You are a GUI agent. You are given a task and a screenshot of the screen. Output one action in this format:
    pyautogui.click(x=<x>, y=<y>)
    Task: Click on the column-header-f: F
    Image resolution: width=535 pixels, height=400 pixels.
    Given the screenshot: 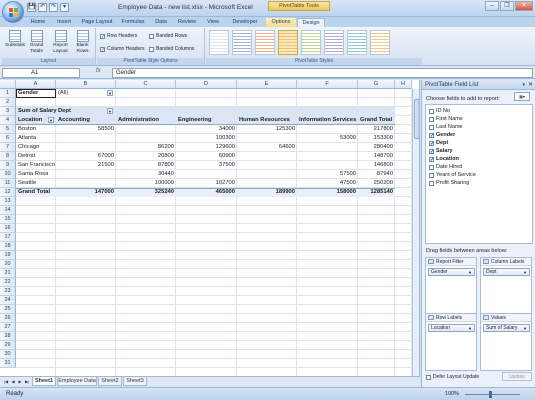 What is the action you would take?
    pyautogui.click(x=327, y=84)
    